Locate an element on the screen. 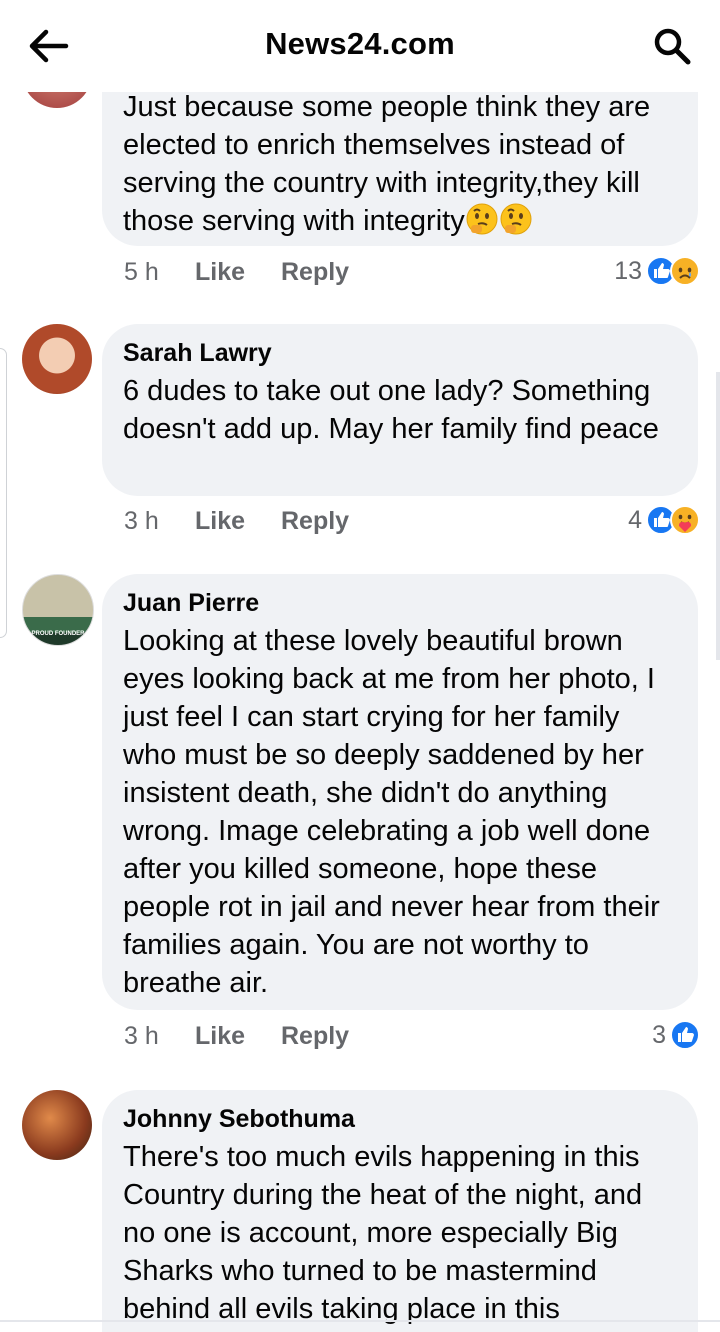 Image resolution: width=720 pixels, height=1332 pixels. page-title: News24.com is located at coordinates (360, 43).